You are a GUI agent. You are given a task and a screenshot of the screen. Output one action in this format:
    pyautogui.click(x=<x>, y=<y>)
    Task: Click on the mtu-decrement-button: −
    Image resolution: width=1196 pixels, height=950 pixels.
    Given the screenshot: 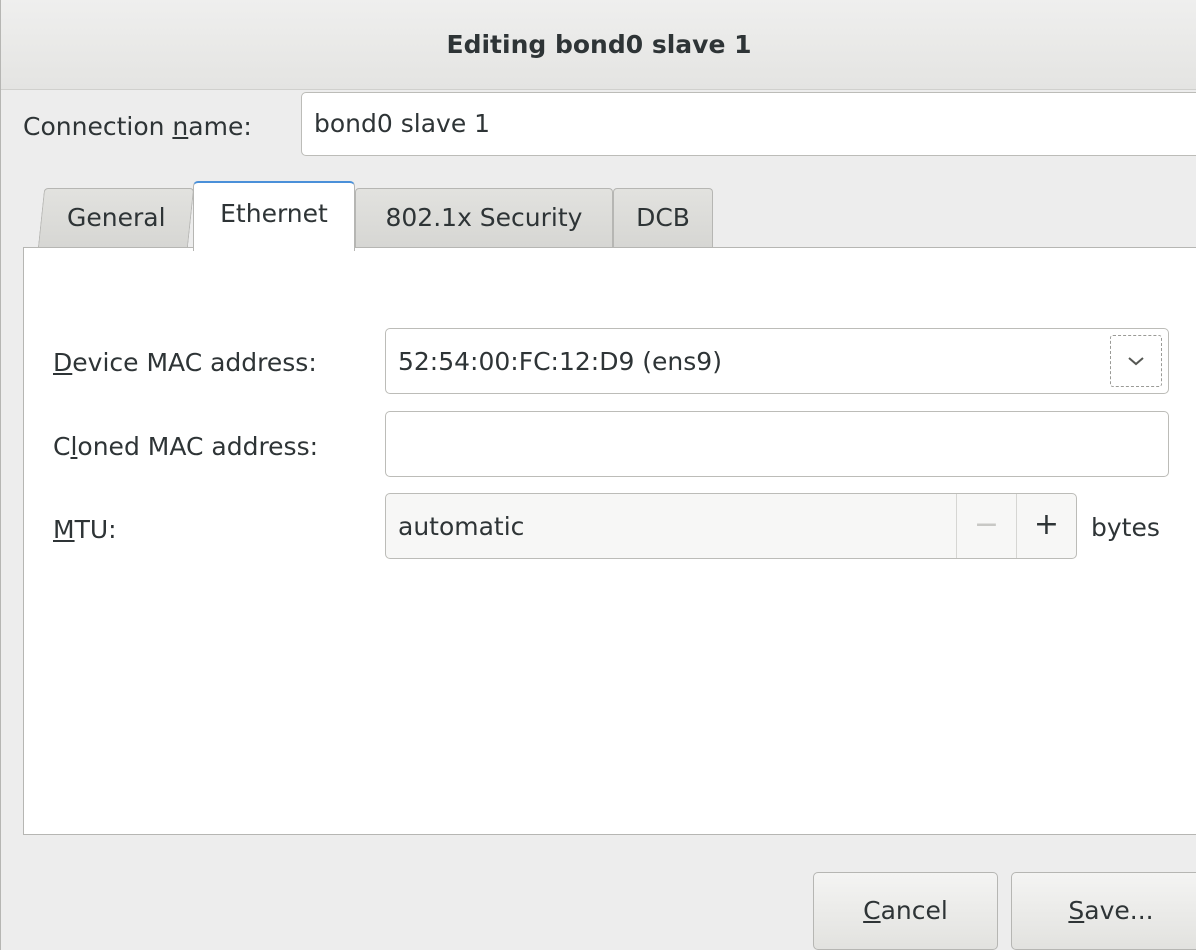 What is the action you would take?
    pyautogui.click(x=986, y=526)
    